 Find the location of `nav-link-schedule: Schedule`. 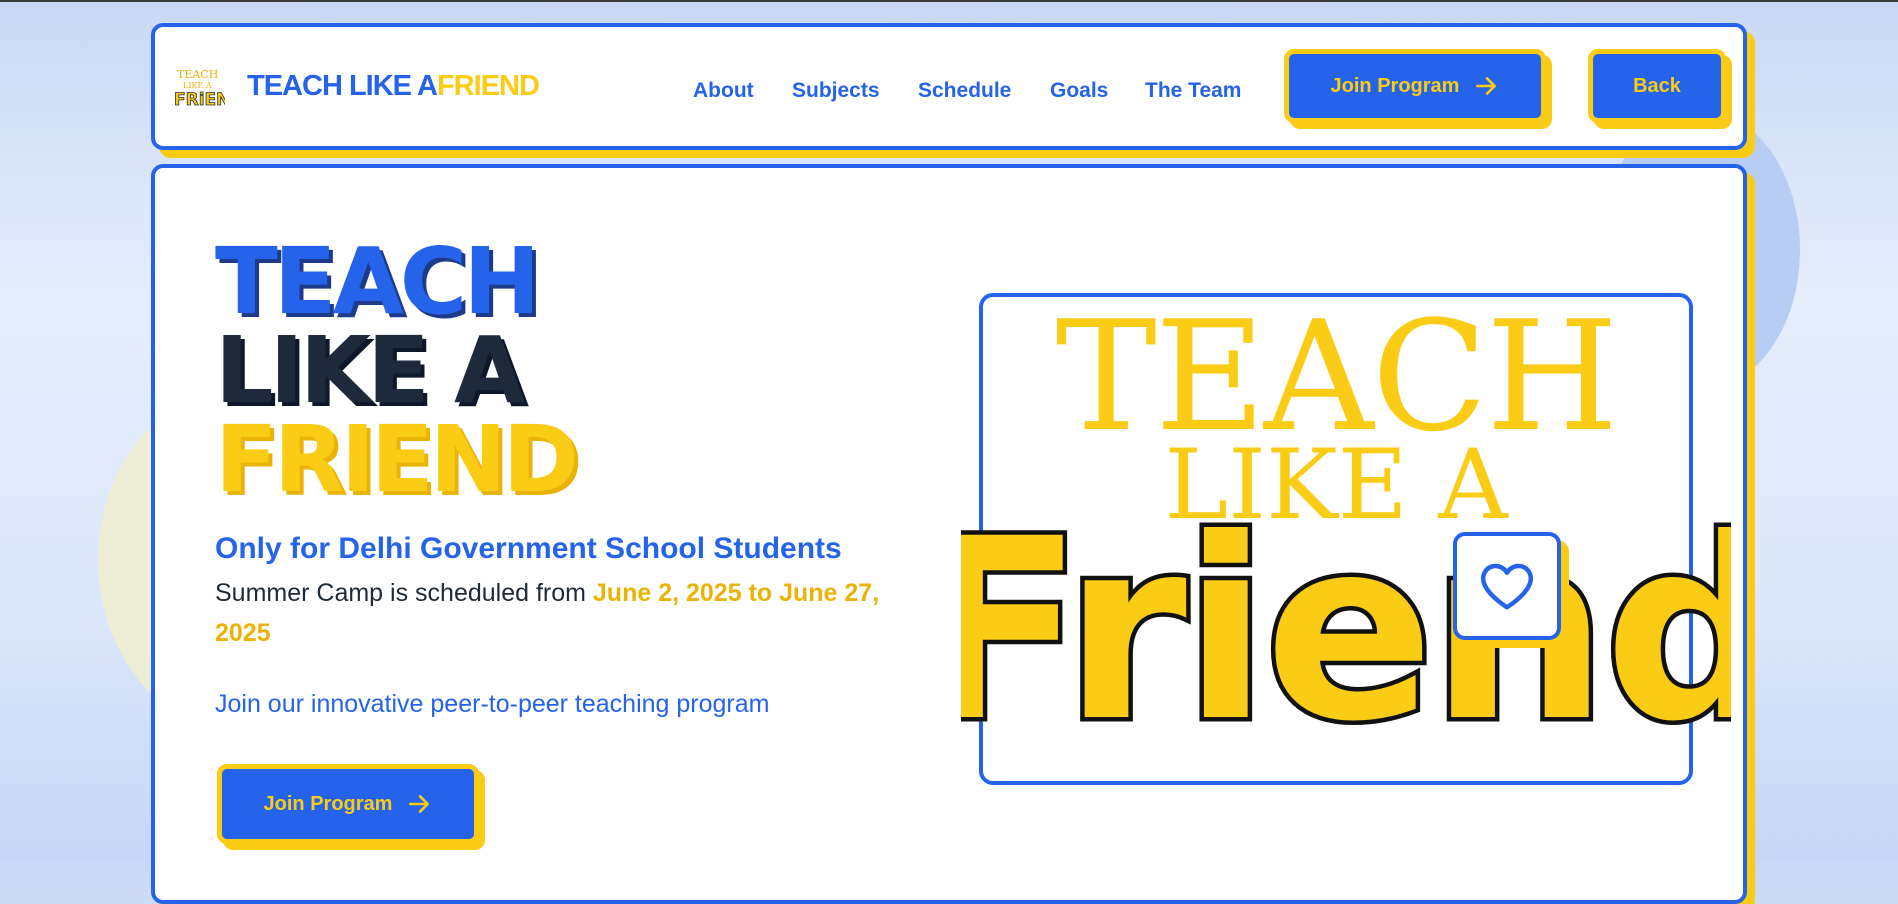

nav-link-schedule: Schedule is located at coordinates (964, 91).